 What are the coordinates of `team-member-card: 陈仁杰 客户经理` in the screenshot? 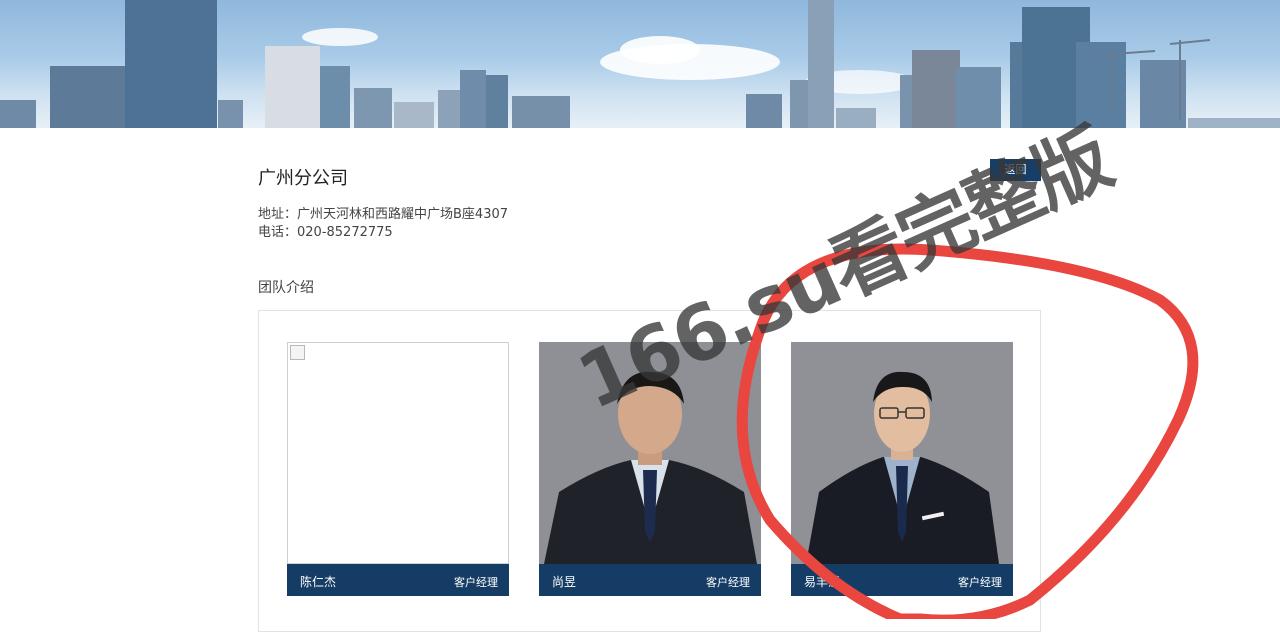 It's located at (398, 469).